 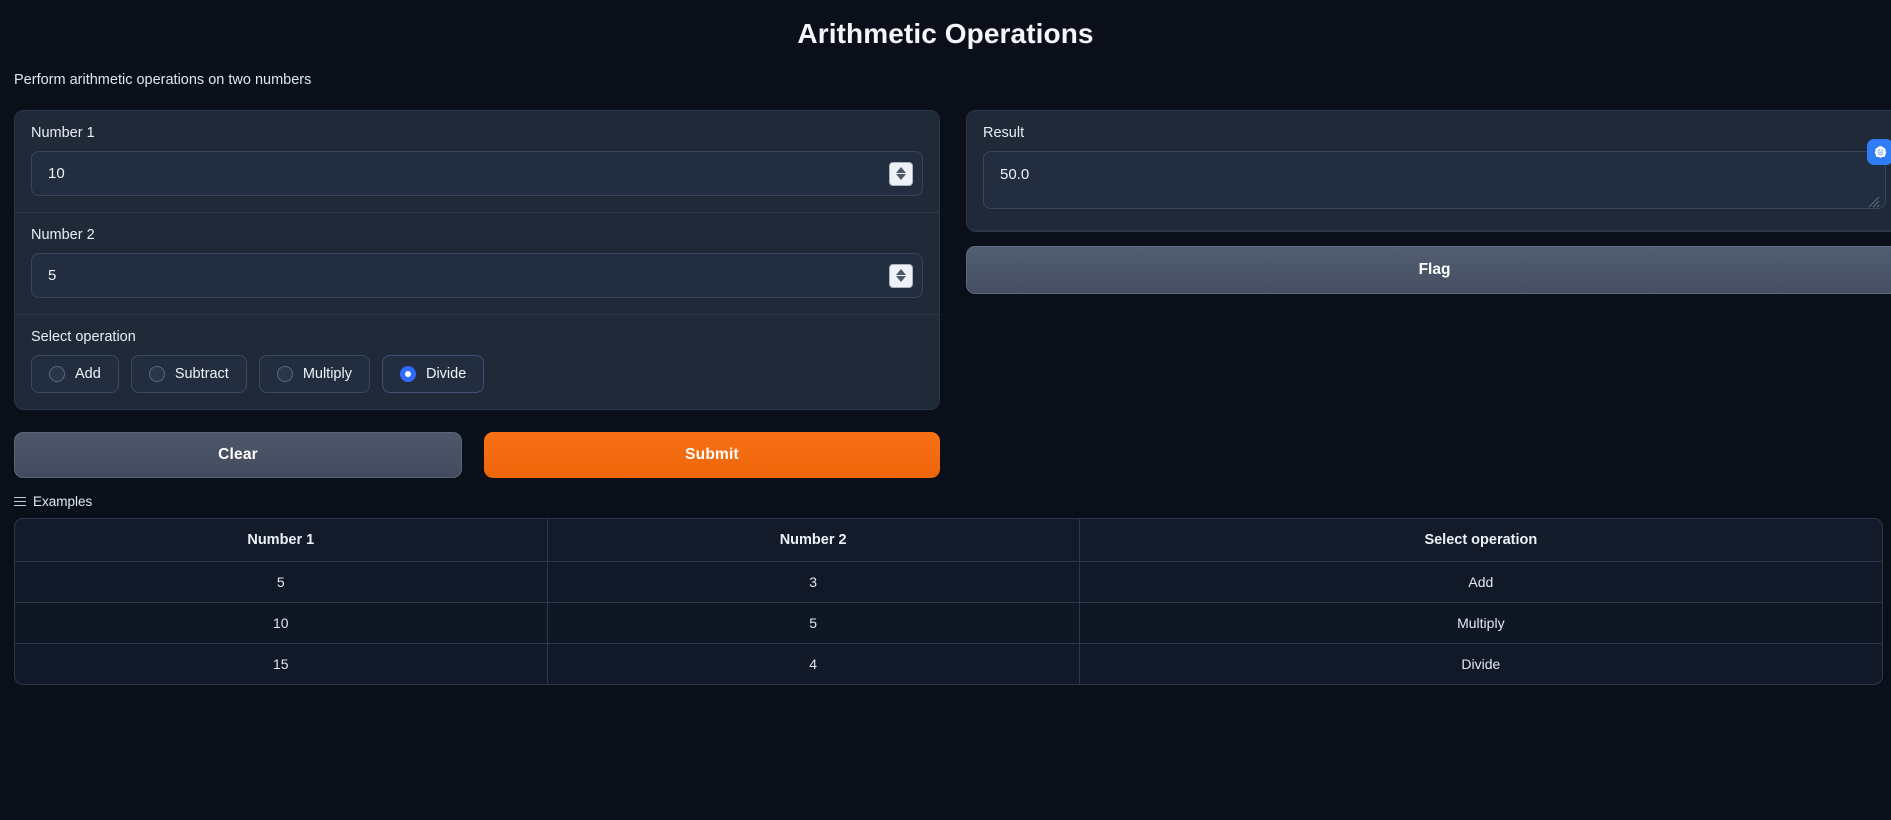 I want to click on number1-field: Number 1, so click(x=477, y=162).